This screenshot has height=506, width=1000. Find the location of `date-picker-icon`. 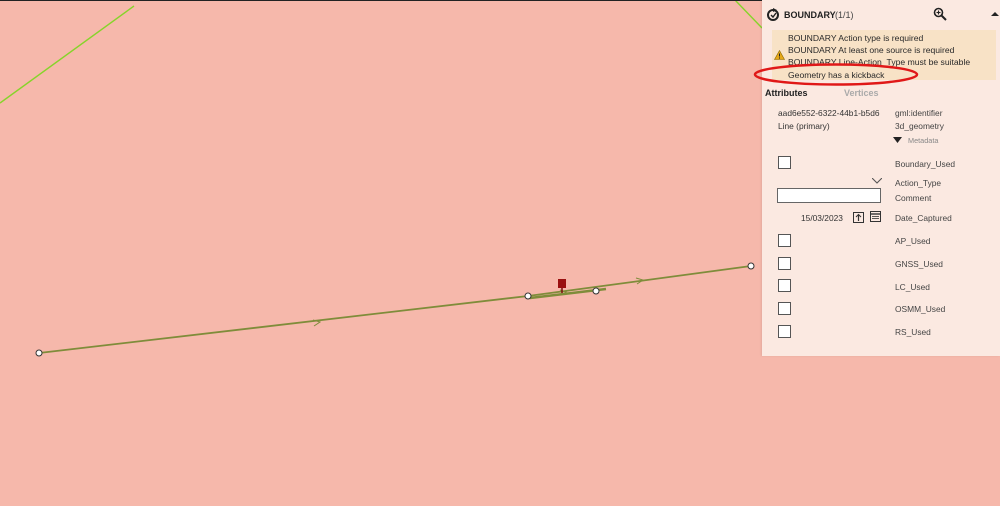

date-picker-icon is located at coordinates (858, 217).